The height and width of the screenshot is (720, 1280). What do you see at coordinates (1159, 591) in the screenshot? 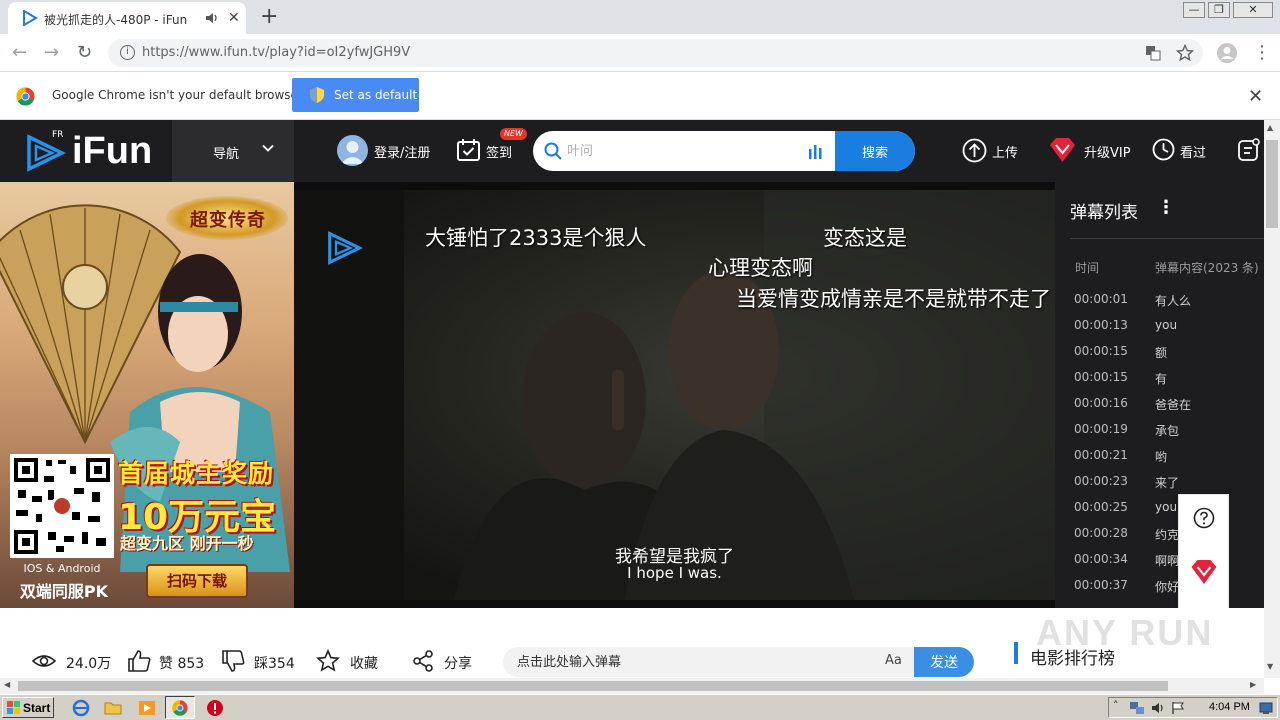
I see `list-item: 00:00:37 你好` at bounding box center [1159, 591].